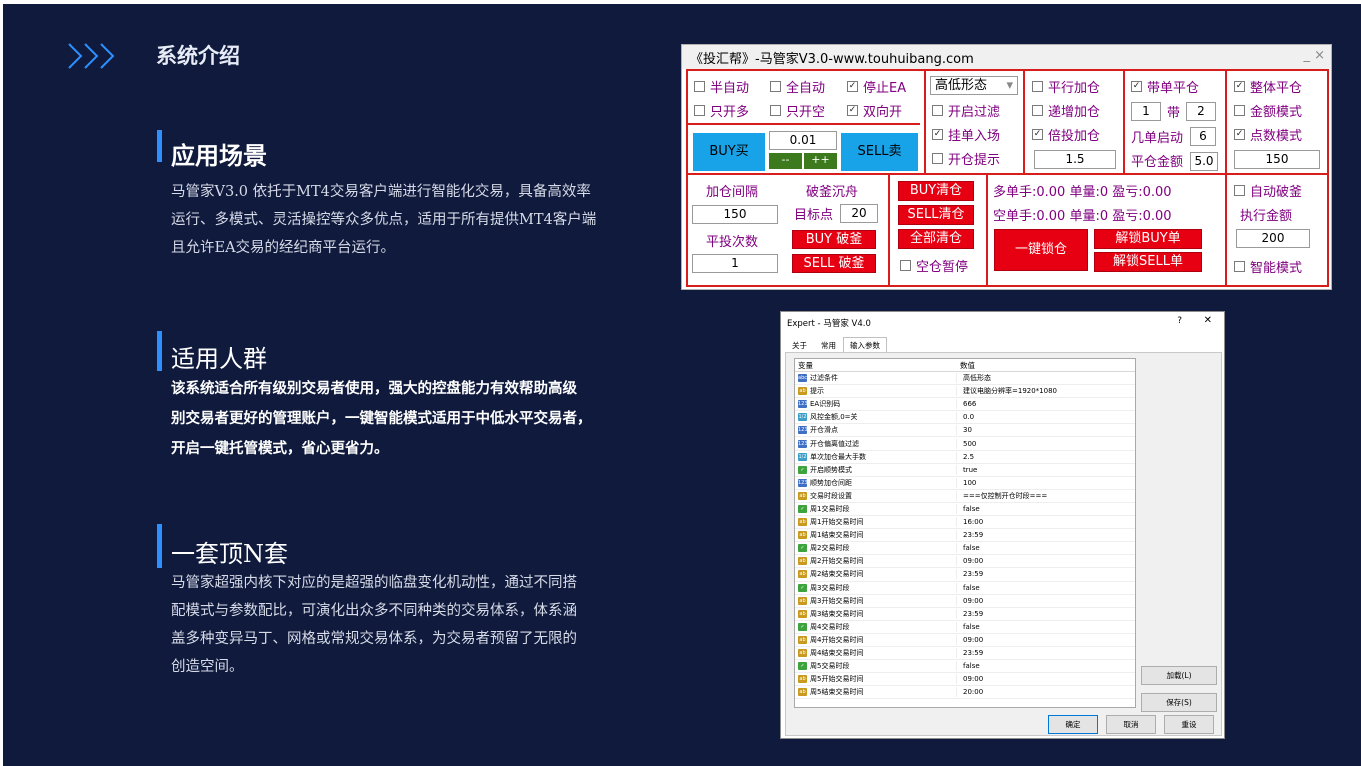 The image size is (1361, 766). What do you see at coordinates (1273, 238) in the screenshot?
I see `exec-amount-input: 200` at bounding box center [1273, 238].